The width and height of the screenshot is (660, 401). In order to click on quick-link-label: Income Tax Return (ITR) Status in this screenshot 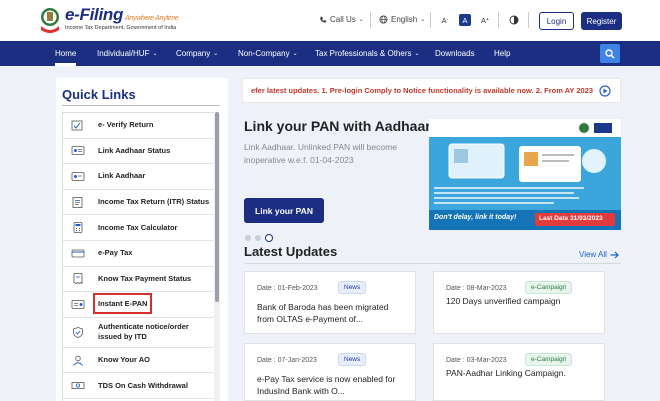, I will do `click(154, 202)`.